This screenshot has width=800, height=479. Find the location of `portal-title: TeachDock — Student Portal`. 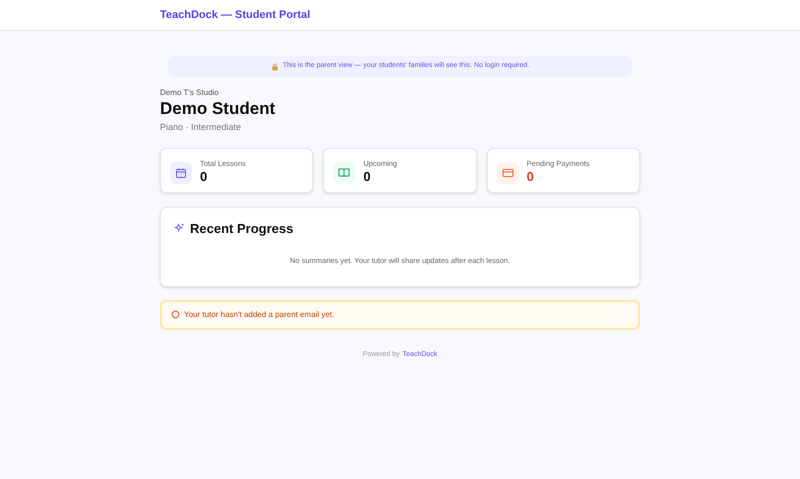

portal-title: TeachDock — Student Portal is located at coordinates (235, 15).